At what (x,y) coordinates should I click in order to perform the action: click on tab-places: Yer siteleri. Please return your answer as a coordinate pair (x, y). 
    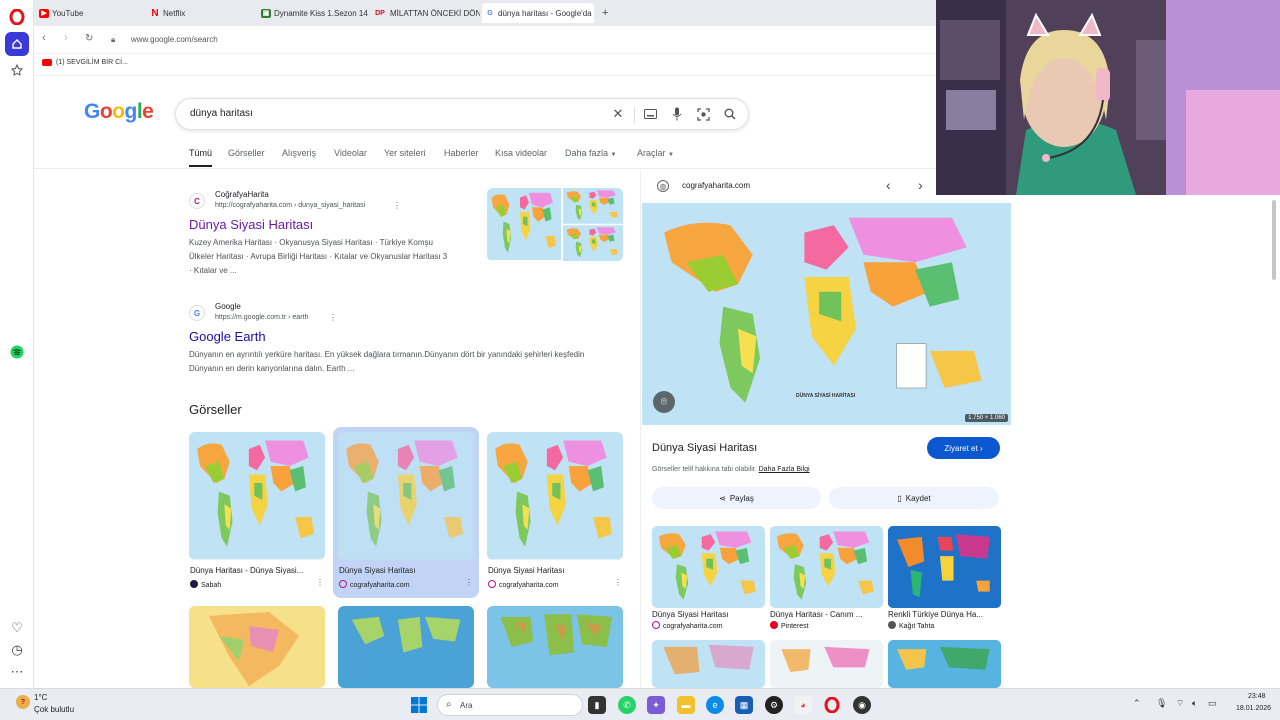
    Looking at the image, I should click on (405, 153).